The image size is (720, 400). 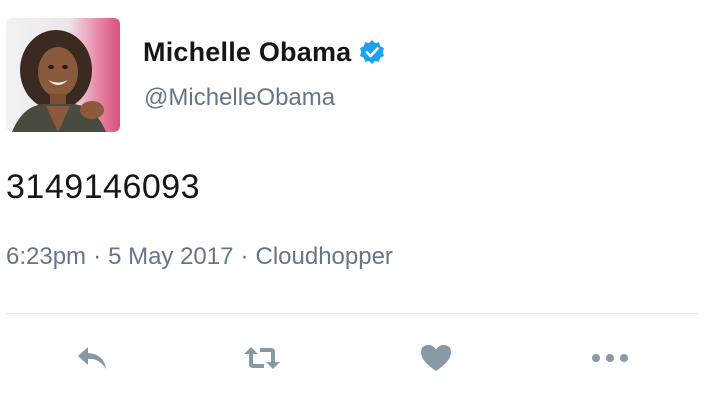 I want to click on author-display-name: Michelle Obama, so click(x=247, y=52).